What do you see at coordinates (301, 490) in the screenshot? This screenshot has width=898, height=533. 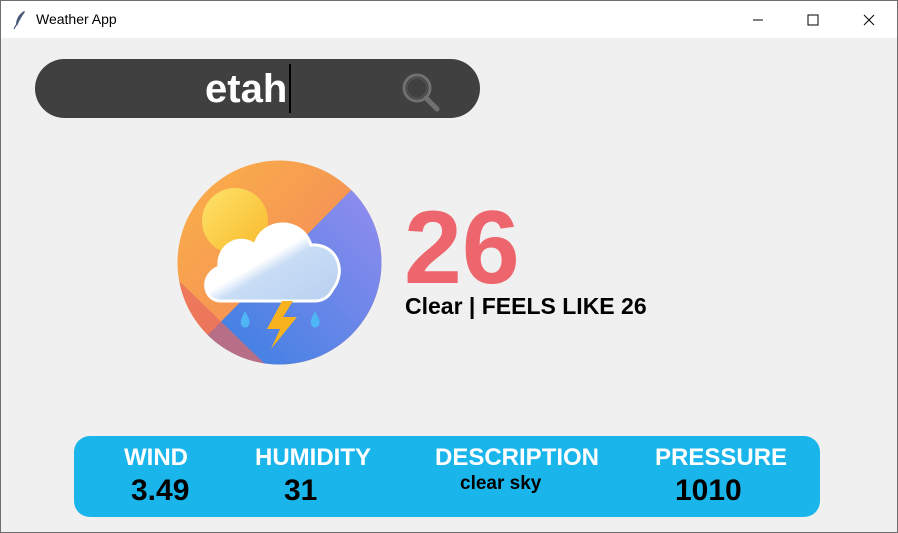 I see `humidity-value: 31` at bounding box center [301, 490].